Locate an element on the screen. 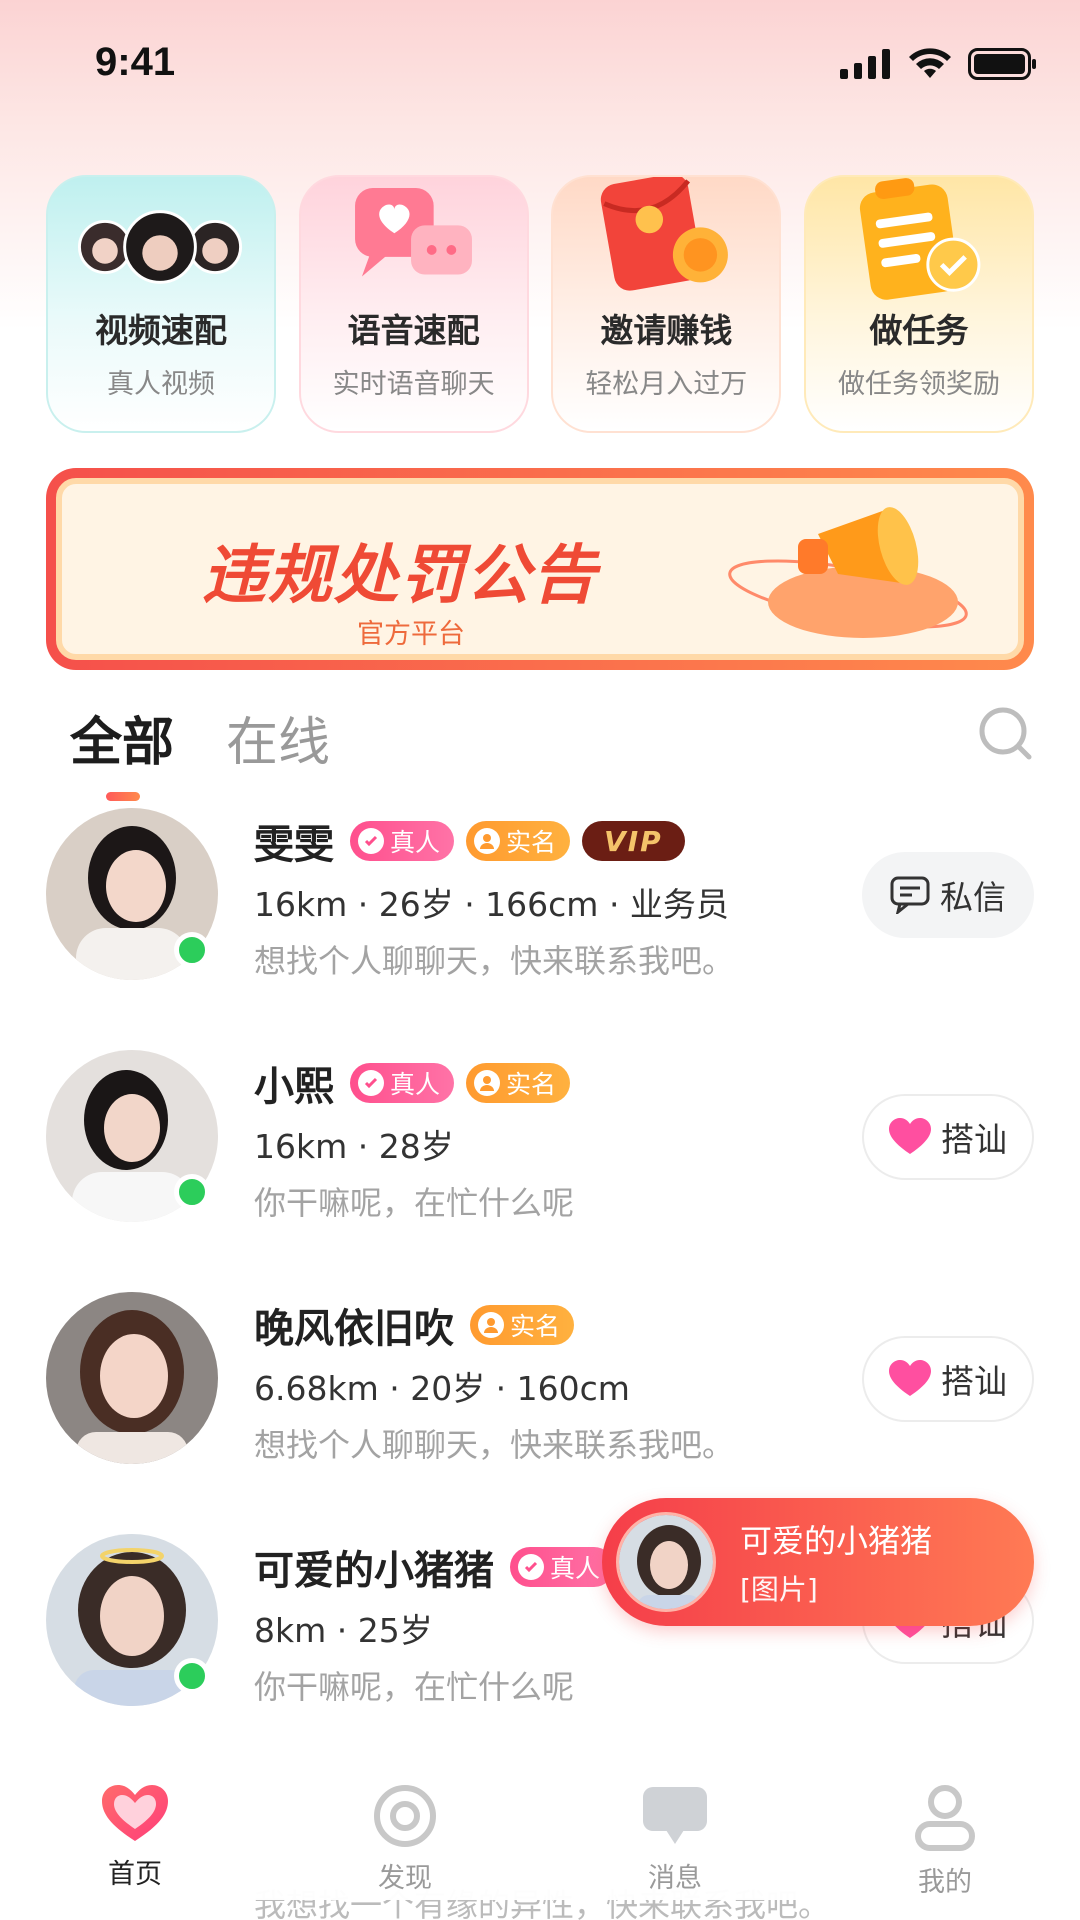  toast-message: [图片] is located at coordinates (779, 1589).